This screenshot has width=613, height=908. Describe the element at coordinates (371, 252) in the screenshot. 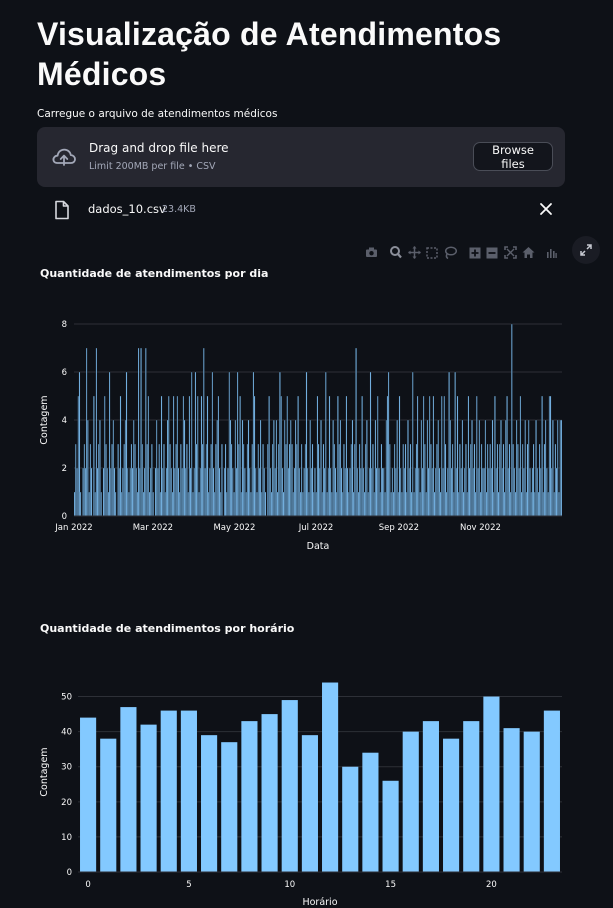

I see `camera-icon` at that location.